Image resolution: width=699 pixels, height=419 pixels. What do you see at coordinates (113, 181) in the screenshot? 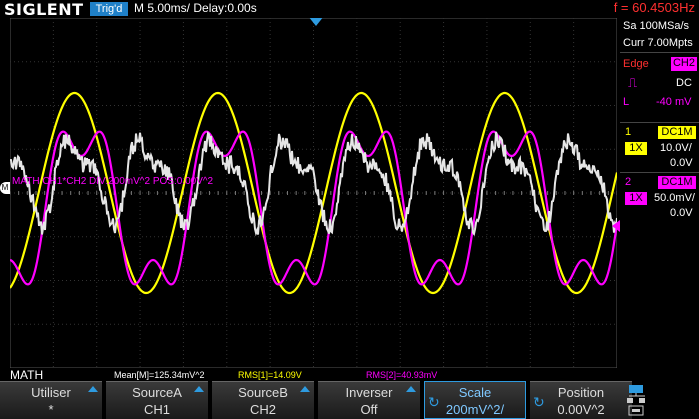
I see `math-info-label: MATH CH1*CH2 DIV:200mV^2 POS:0.00V^2` at bounding box center [113, 181].